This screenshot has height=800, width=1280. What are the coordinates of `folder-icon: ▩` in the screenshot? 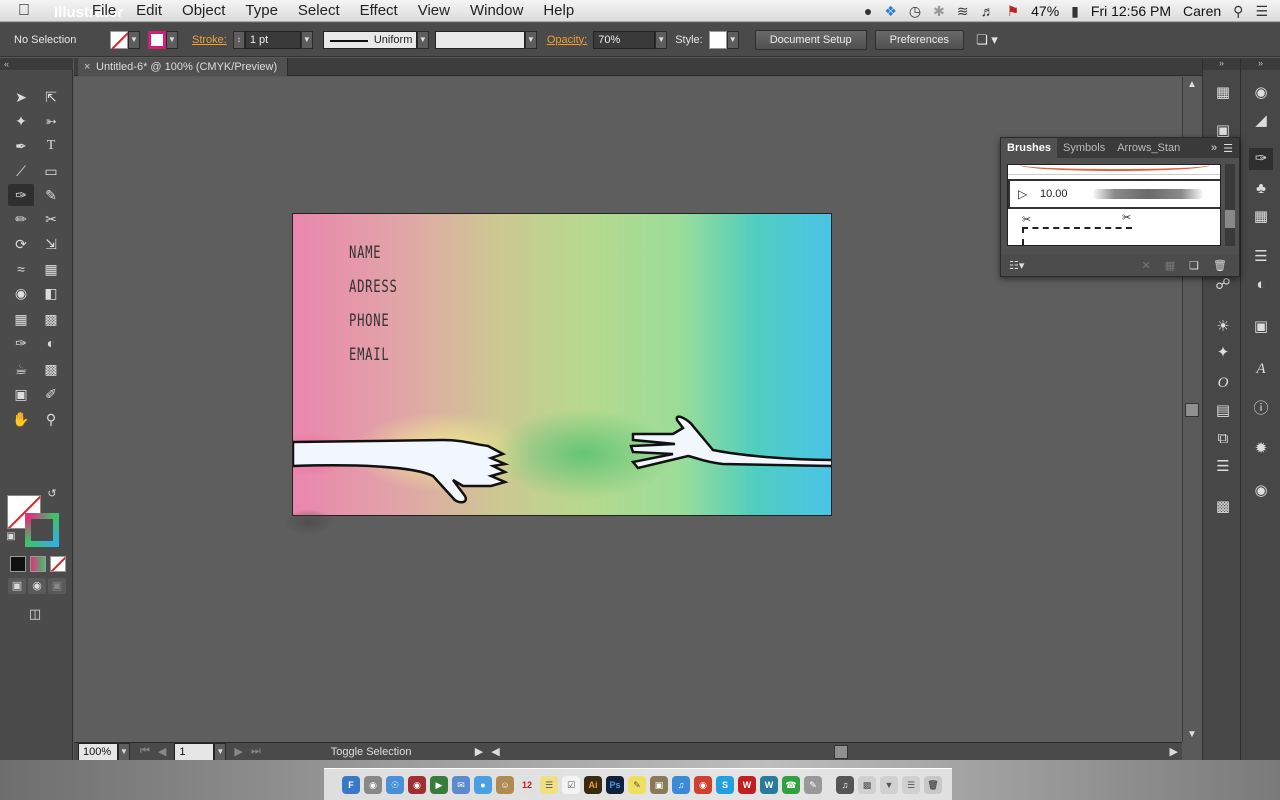 It's located at (867, 784).